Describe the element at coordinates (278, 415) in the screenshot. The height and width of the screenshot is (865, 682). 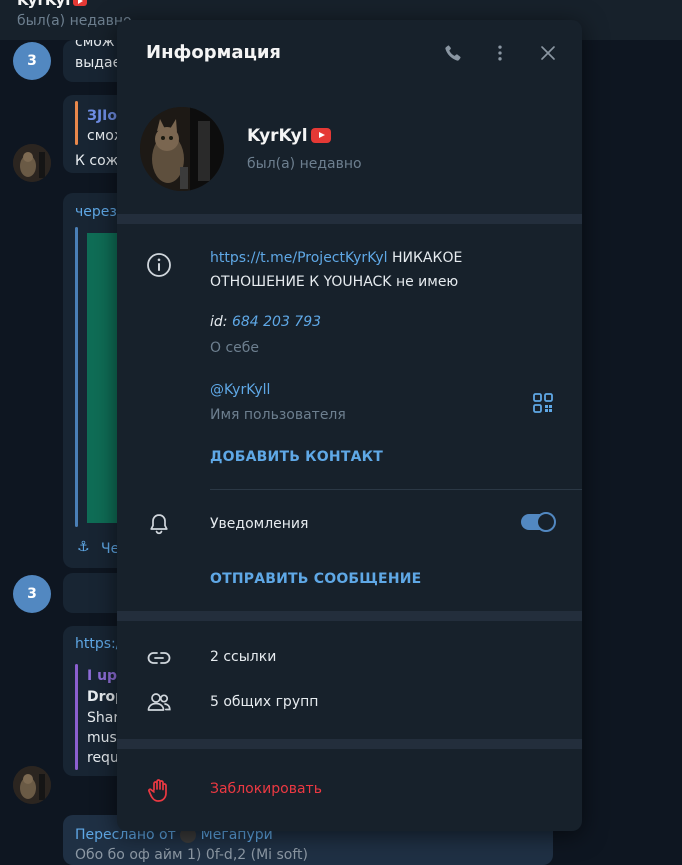
I see `username-label: Имя пользователя` at that location.